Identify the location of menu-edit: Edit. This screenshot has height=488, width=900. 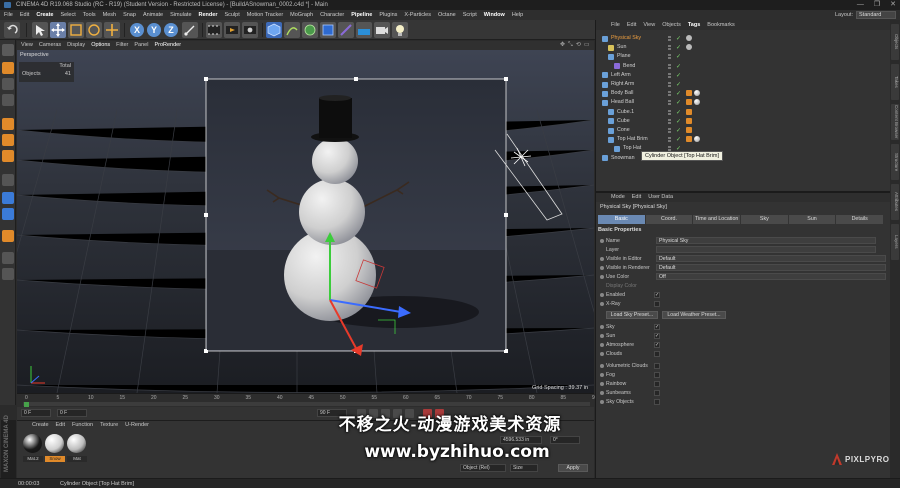
(24, 15).